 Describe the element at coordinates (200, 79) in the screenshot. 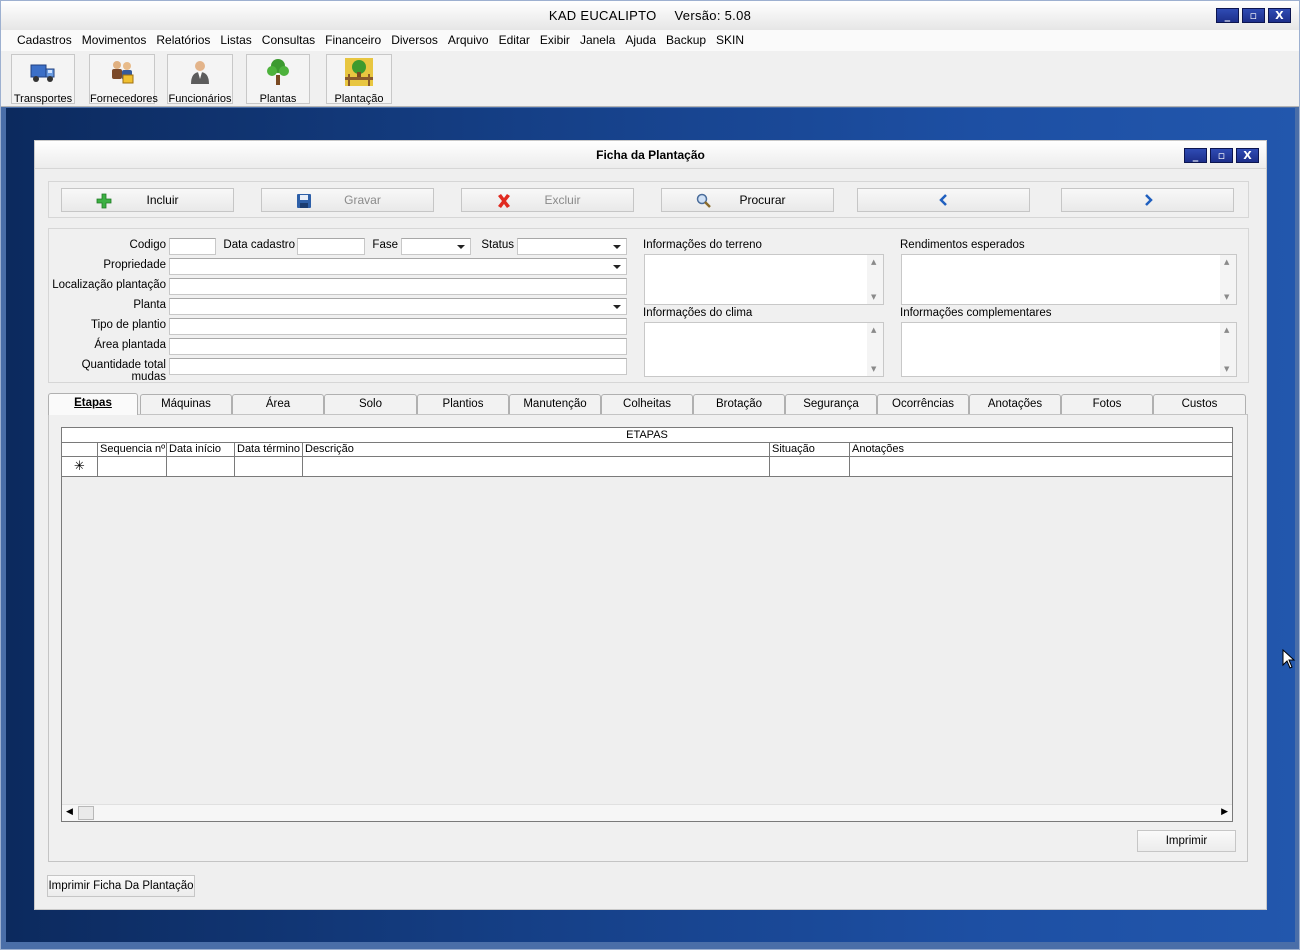

I see `toolbar-funcionarios-button: Funcionários` at that location.